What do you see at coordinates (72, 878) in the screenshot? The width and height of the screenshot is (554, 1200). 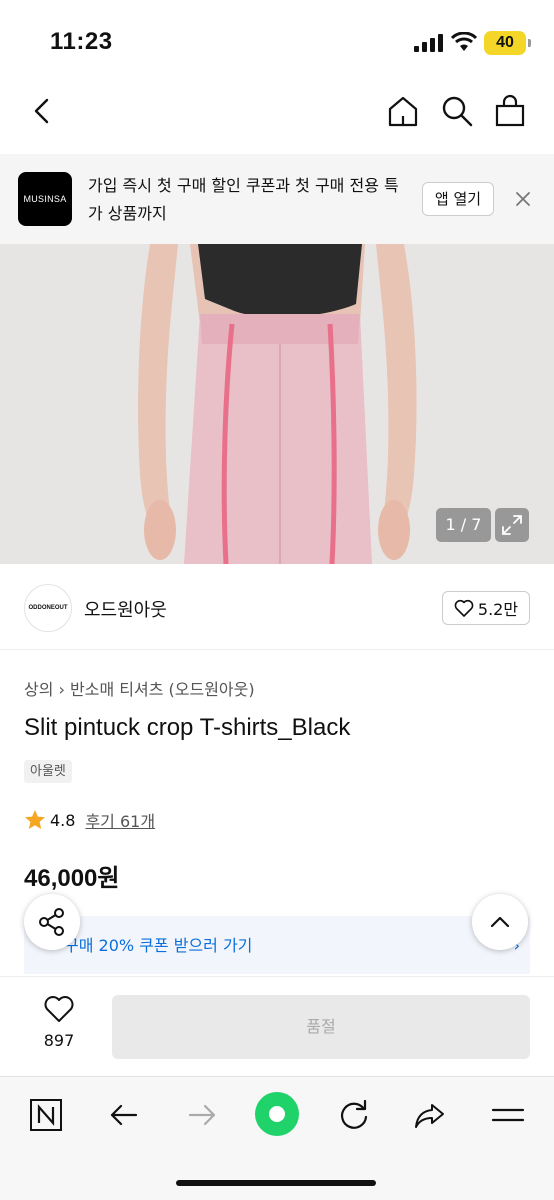 I see `product-price: 46,000원` at bounding box center [72, 878].